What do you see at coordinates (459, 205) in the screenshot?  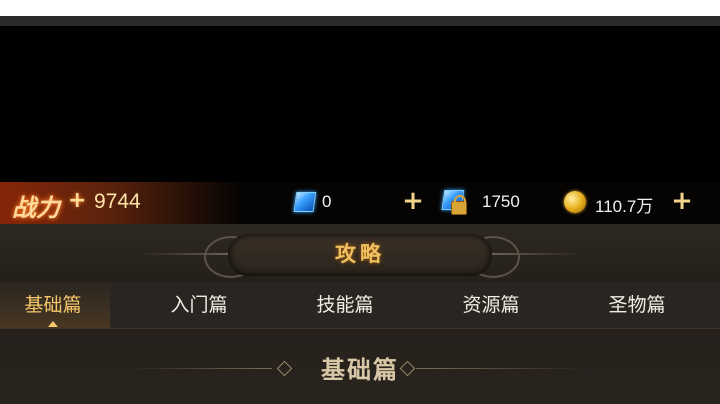 I see `lock-icon` at bounding box center [459, 205].